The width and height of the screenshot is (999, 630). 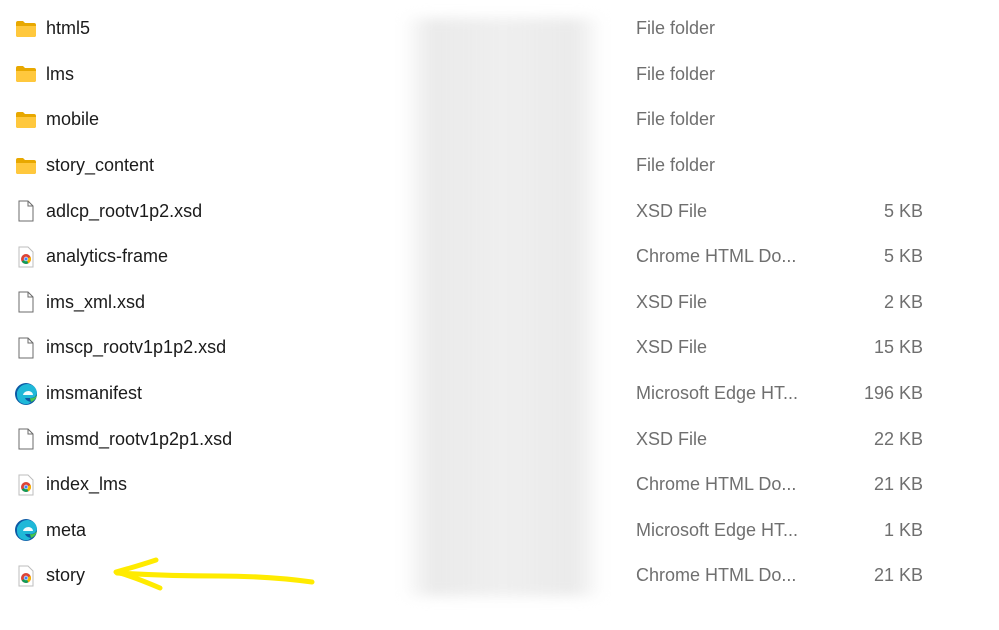 I want to click on file-row: ims_xml.xsd XSD File 2 KB, so click(x=499, y=303).